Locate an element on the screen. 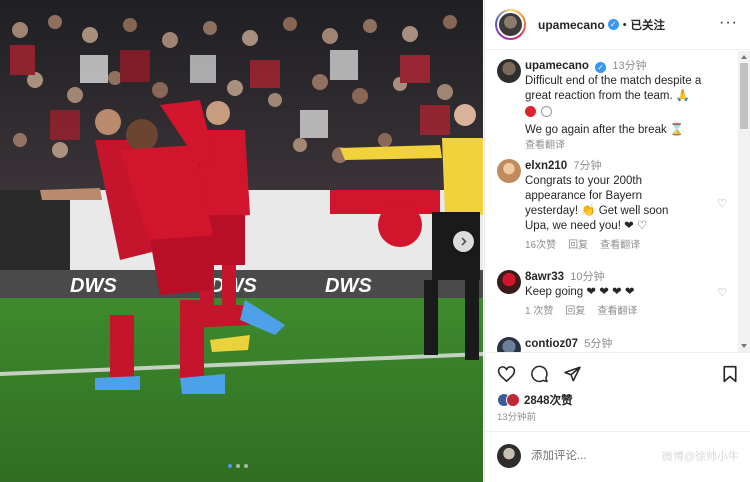 This screenshot has width=750, height=482. comments-scrollbar is located at coordinates (744, 201).